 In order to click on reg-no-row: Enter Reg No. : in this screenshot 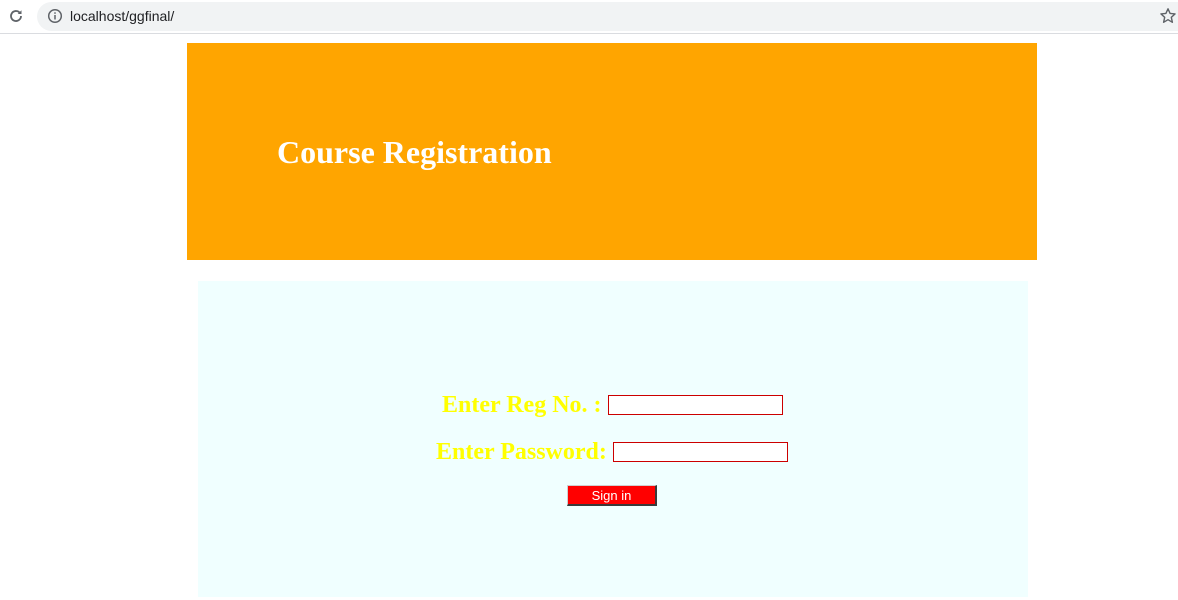, I will do `click(612, 405)`.